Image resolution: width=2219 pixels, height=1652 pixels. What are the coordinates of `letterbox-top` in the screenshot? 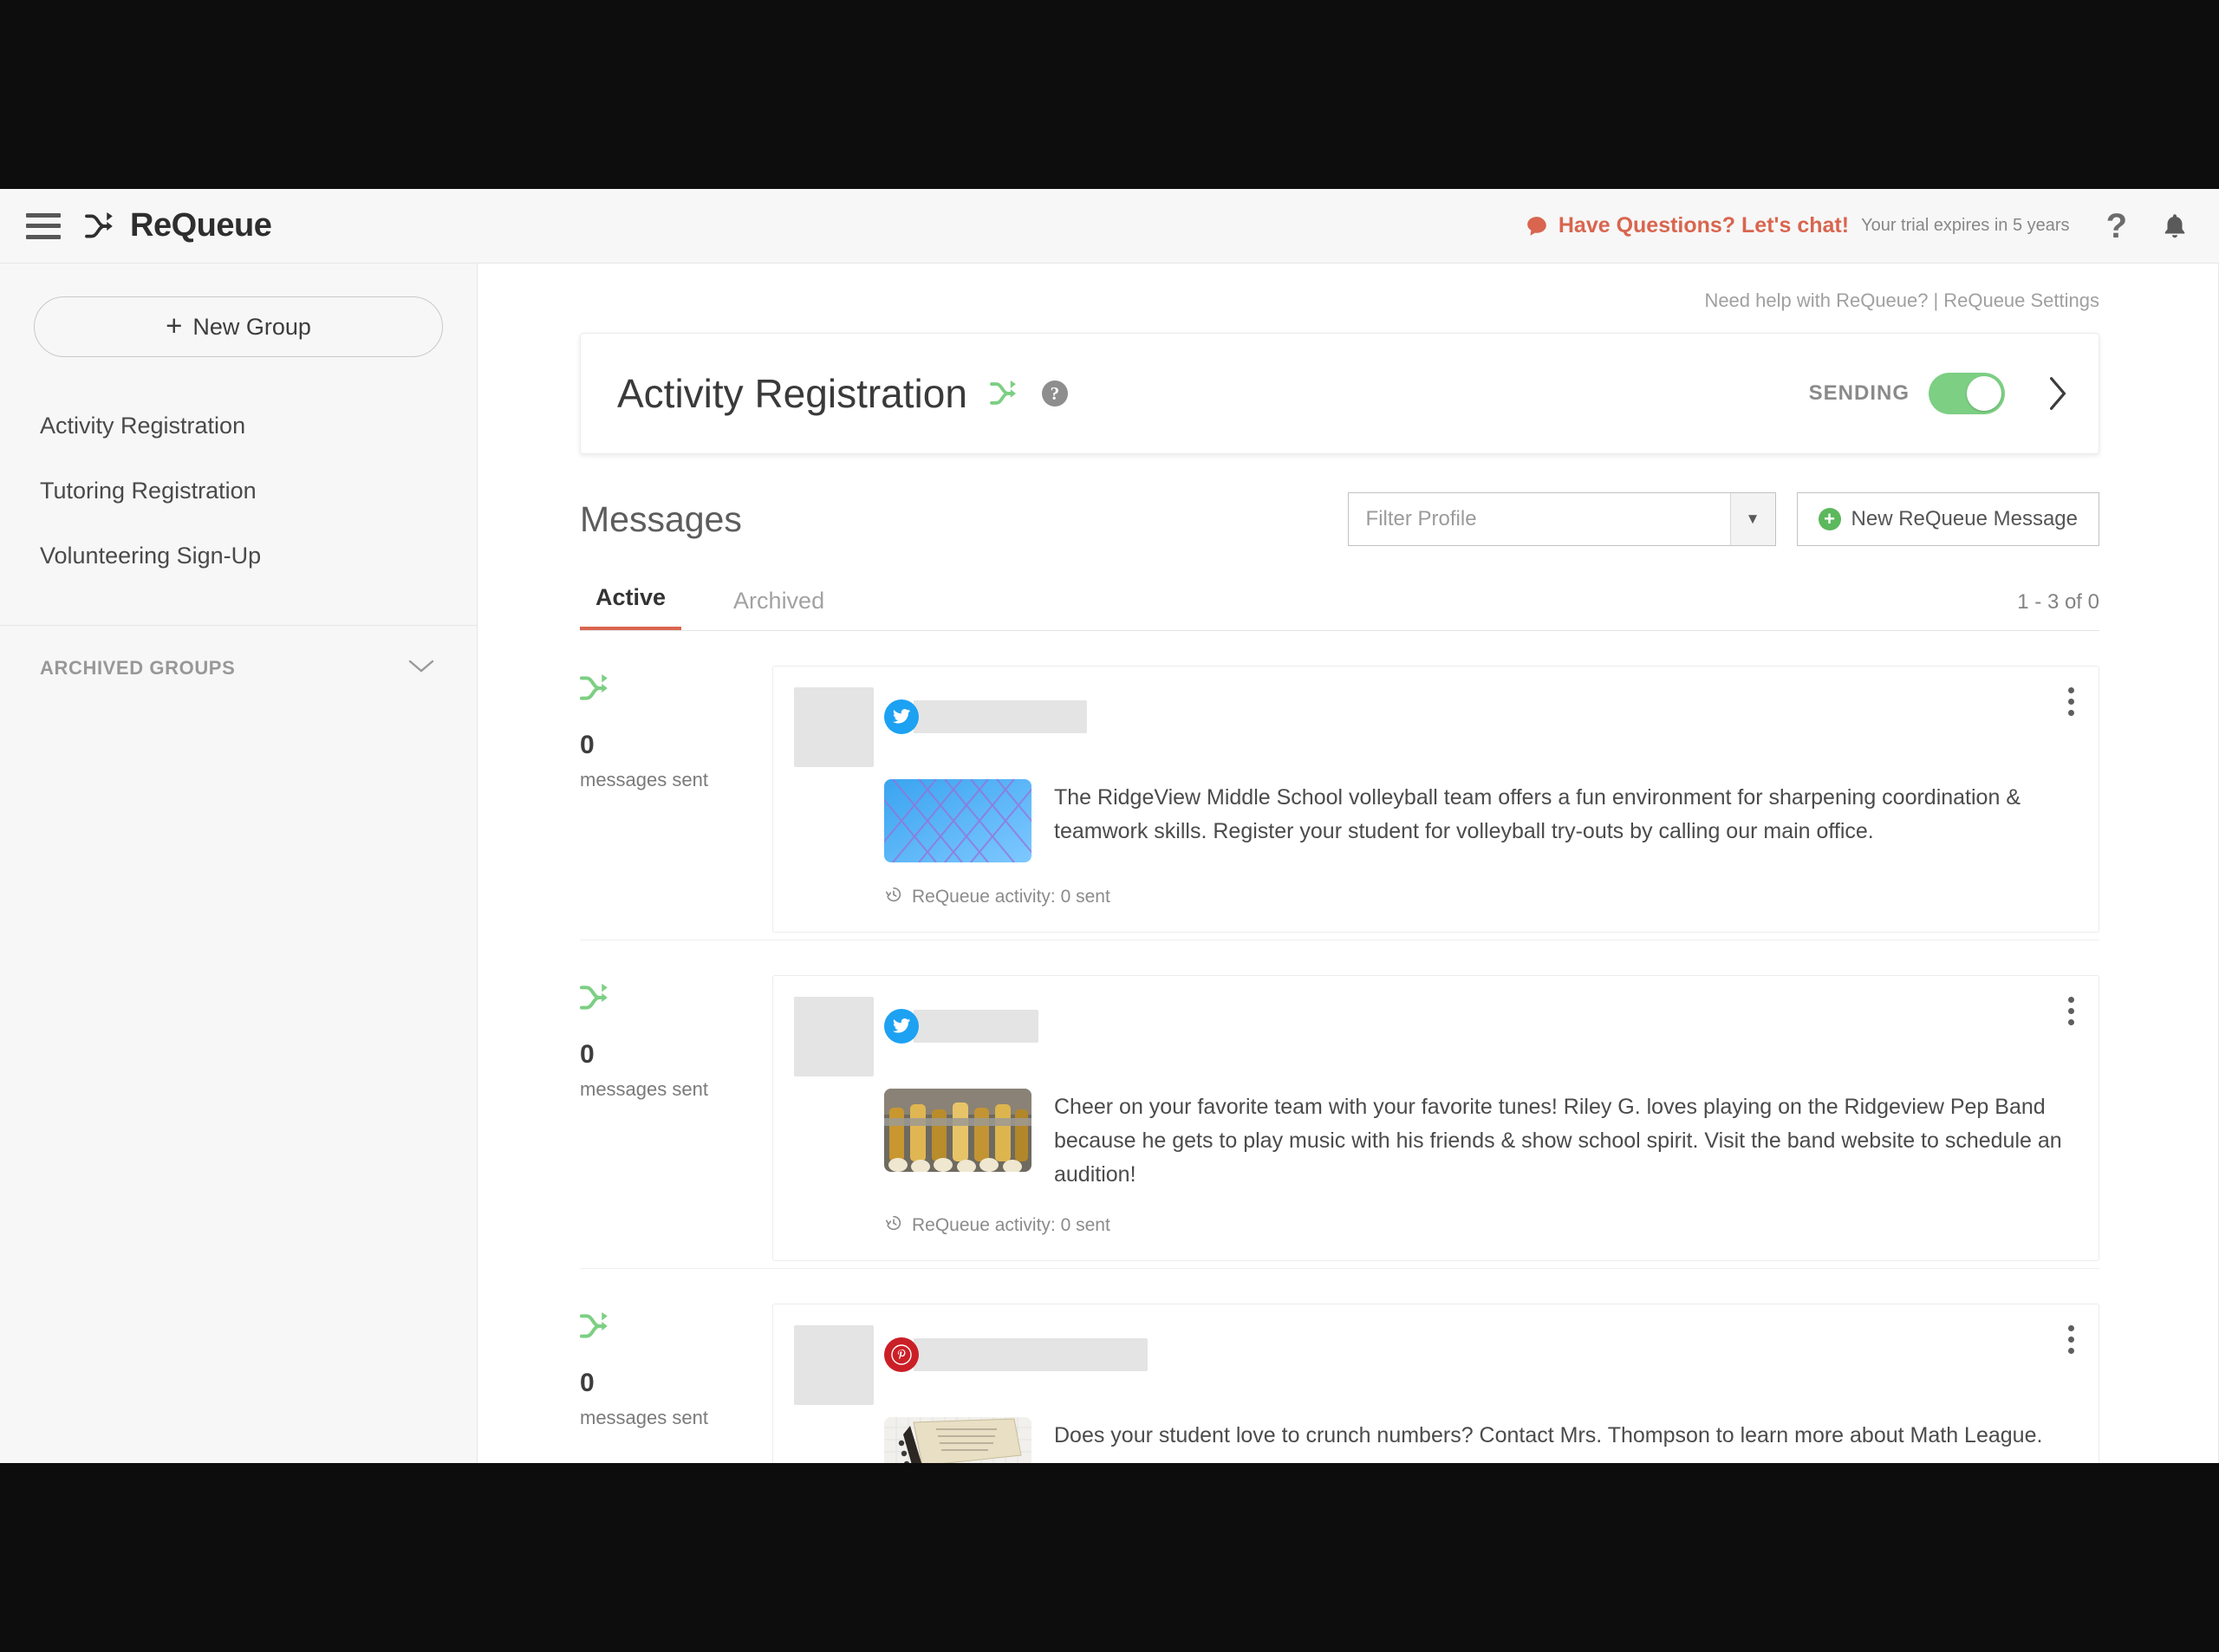 It's located at (1109, 94).